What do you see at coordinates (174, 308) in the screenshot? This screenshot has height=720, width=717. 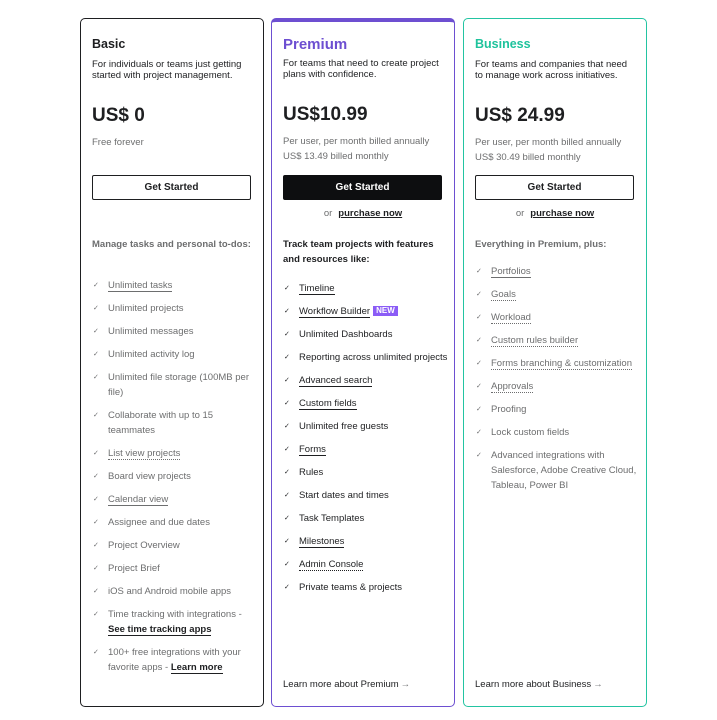 I see `feature-item: ✓ Unlimited projects` at bounding box center [174, 308].